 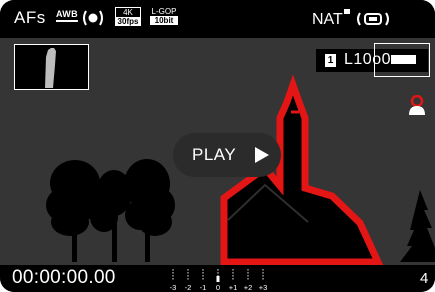 What do you see at coordinates (263, 287) in the screenshot?
I see `meter-label: +3` at bounding box center [263, 287].